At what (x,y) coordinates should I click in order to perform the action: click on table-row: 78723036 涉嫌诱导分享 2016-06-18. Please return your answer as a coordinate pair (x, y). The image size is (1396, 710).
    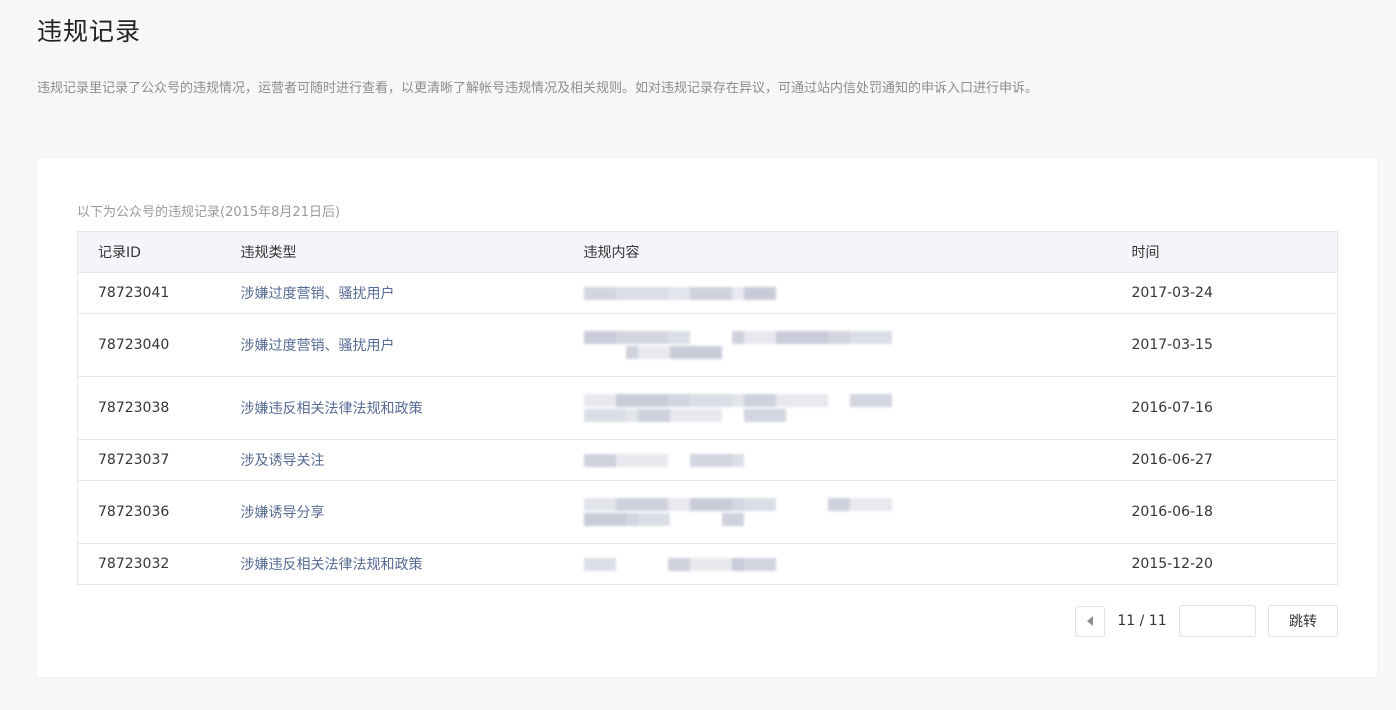
    Looking at the image, I should click on (707, 512).